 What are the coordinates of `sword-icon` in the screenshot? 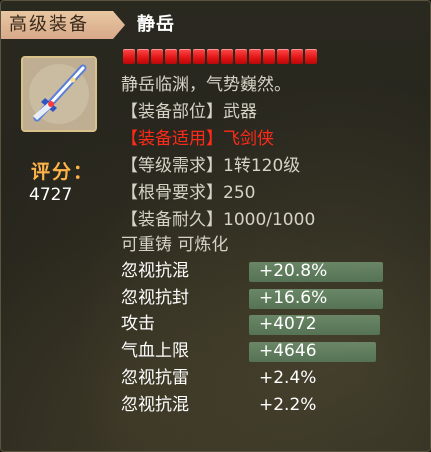 It's located at (59, 94).